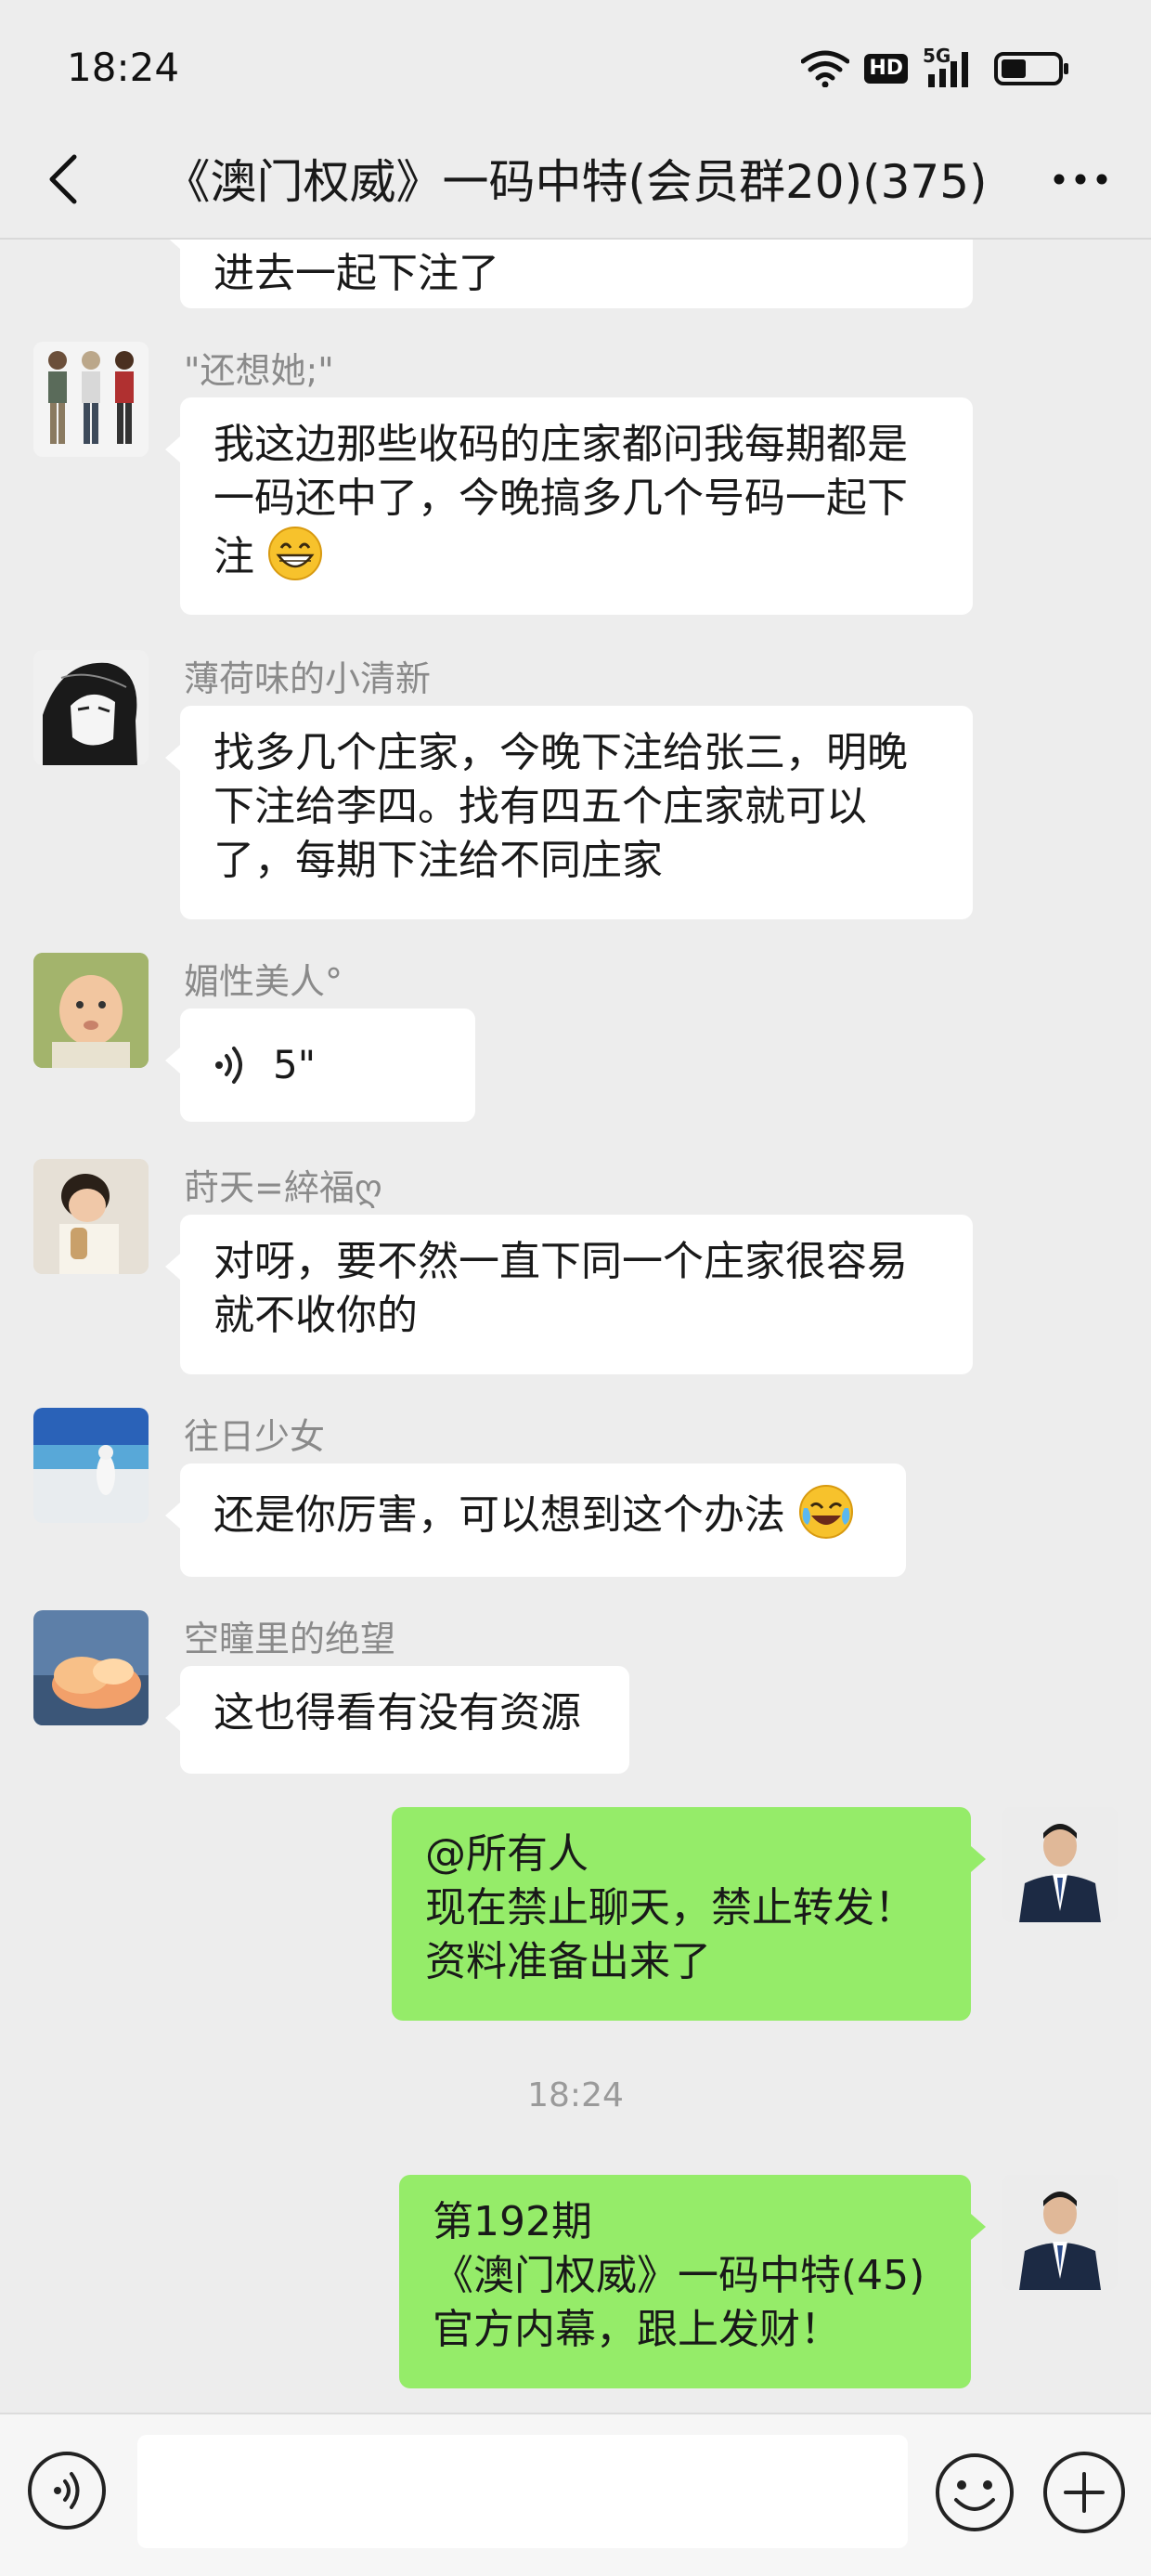  Describe the element at coordinates (438, 860) in the screenshot. I see `message-line: 了，每期下注给不同庄家` at that location.